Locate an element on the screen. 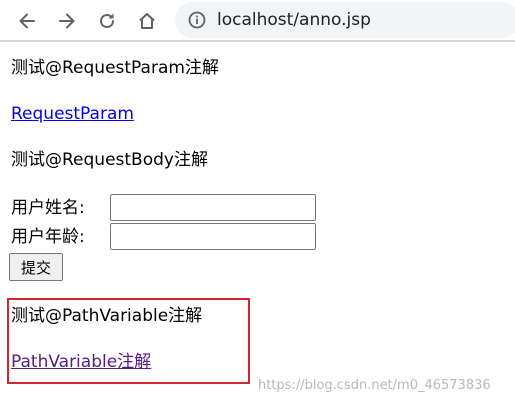 This screenshot has width=515, height=409. info-icon is located at coordinates (197, 20).